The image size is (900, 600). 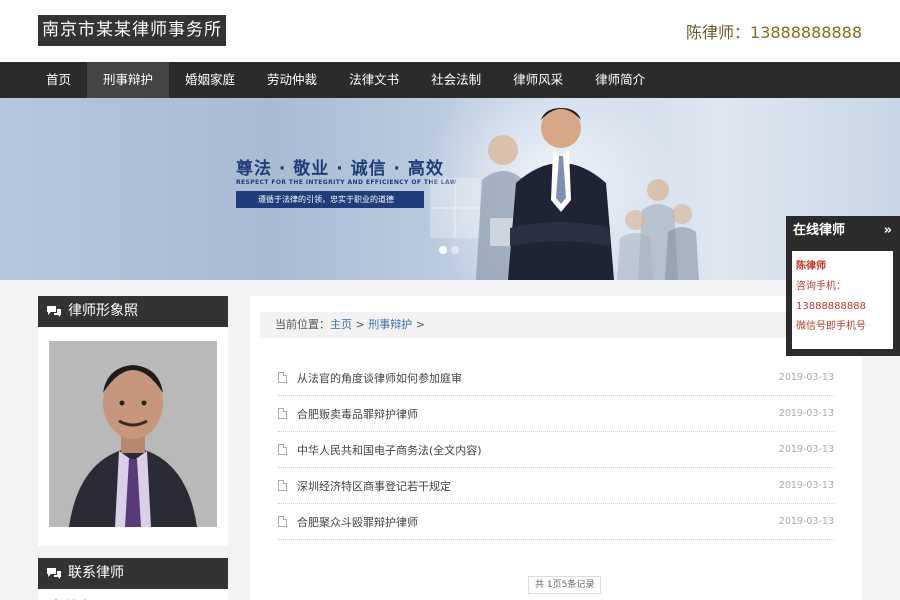 I want to click on online-lawyer-name: 陈律师, so click(x=811, y=266).